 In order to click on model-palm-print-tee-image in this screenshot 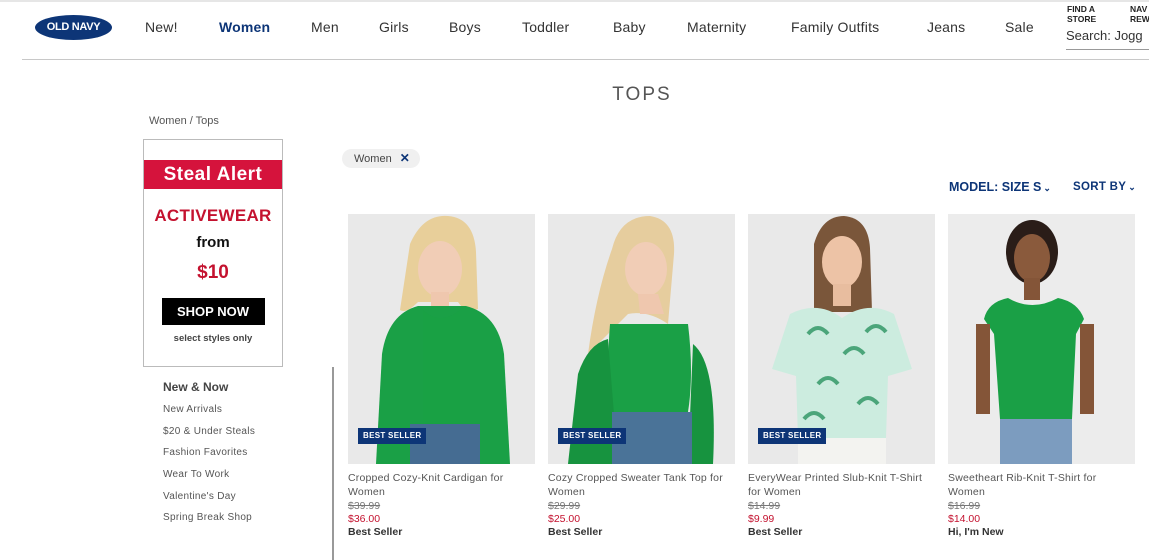, I will do `click(841, 339)`.